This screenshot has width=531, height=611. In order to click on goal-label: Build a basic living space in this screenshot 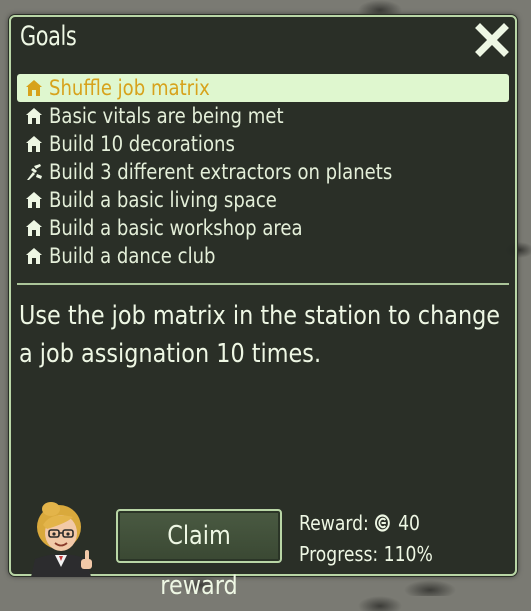, I will do `click(163, 200)`.